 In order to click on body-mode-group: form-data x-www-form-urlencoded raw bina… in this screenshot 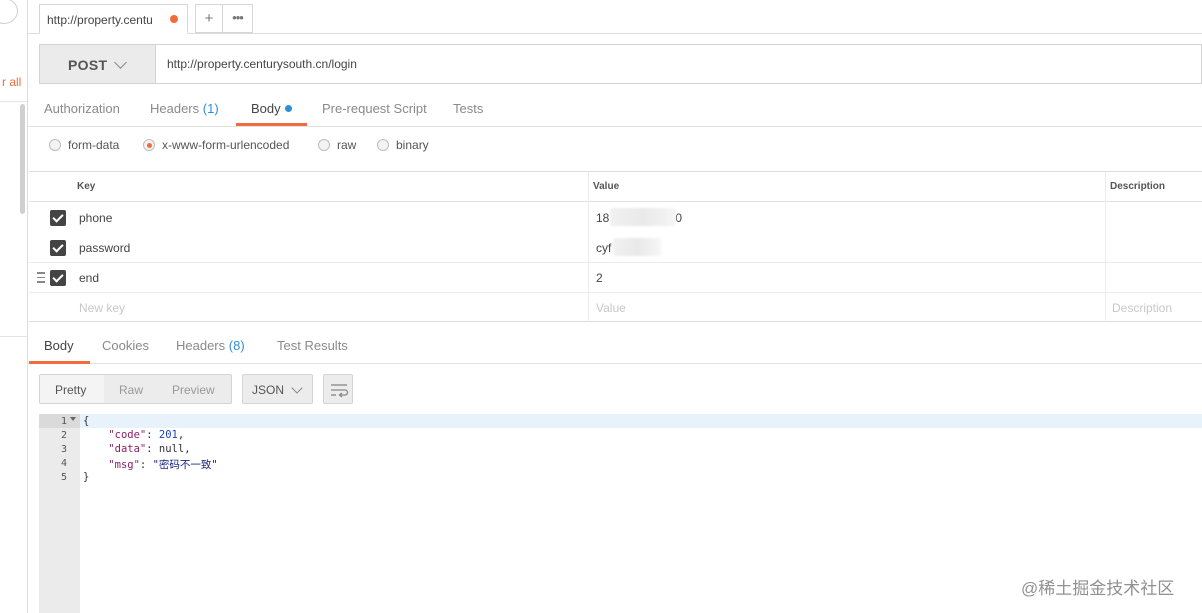, I will do `click(615, 149)`.